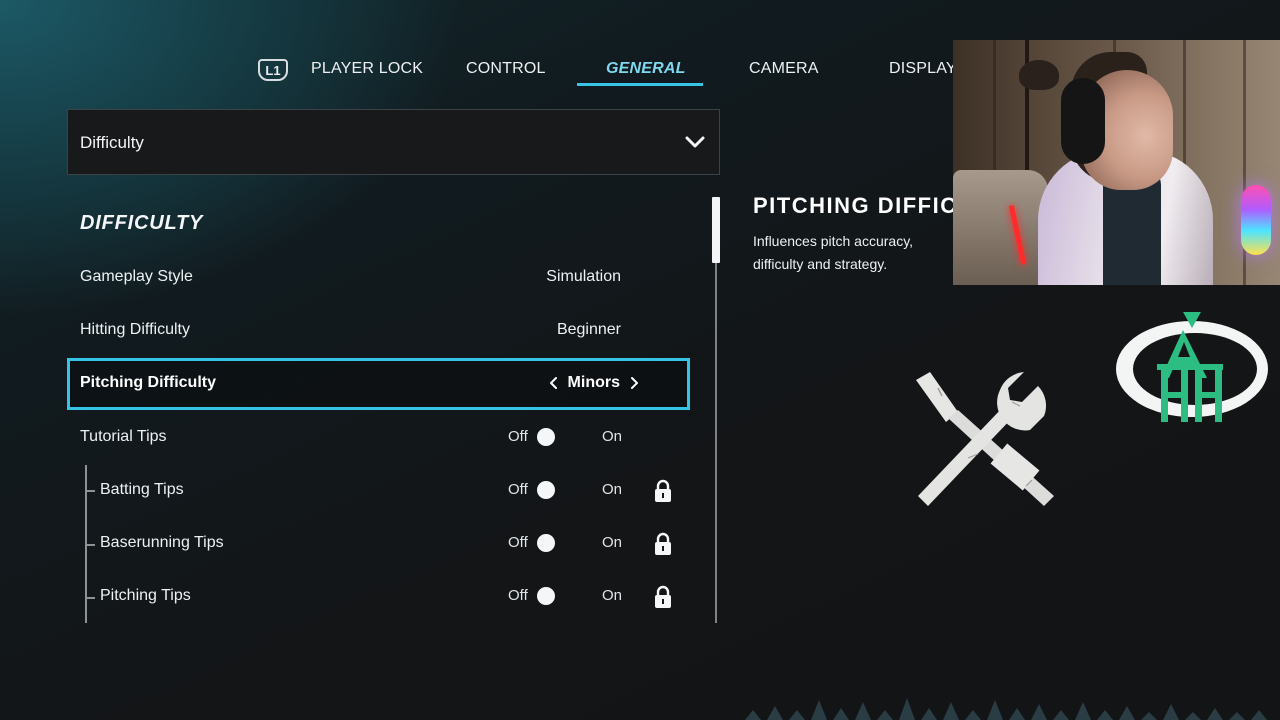  I want to click on setting-label: Pitching Tips, so click(145, 595).